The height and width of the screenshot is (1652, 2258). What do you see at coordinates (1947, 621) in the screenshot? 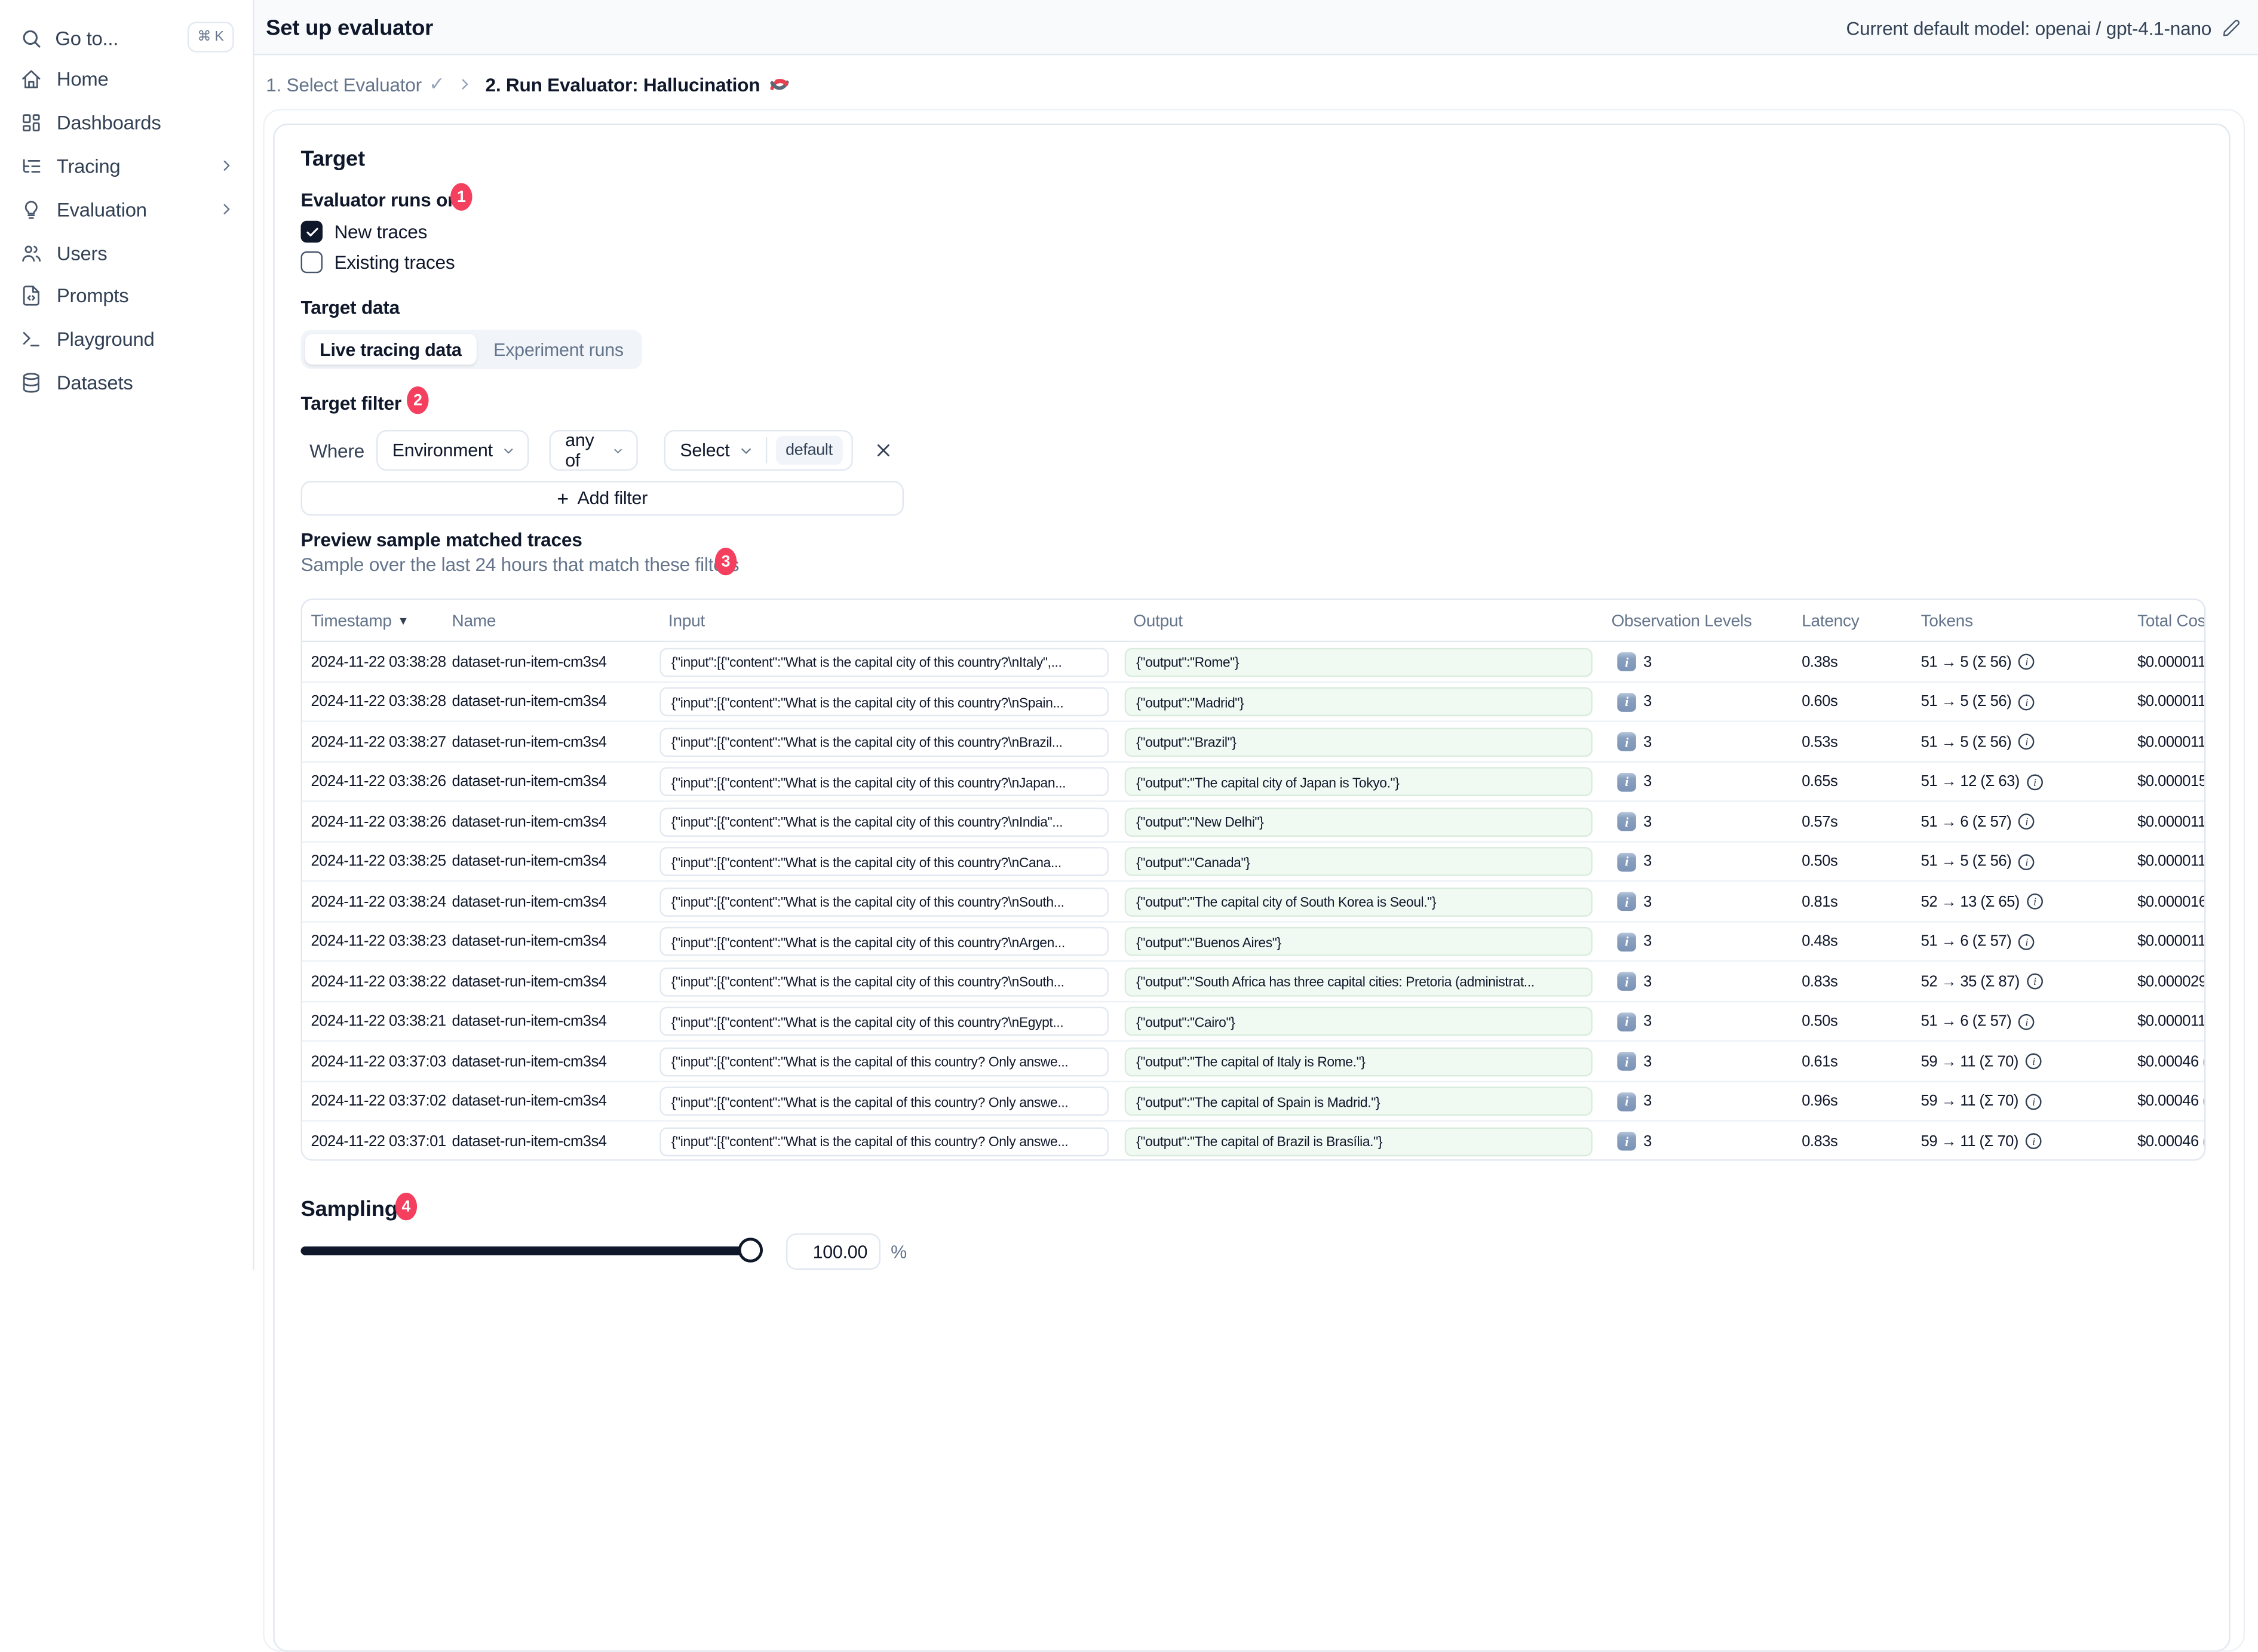
I see `col-tokens: Tokens` at bounding box center [1947, 621].